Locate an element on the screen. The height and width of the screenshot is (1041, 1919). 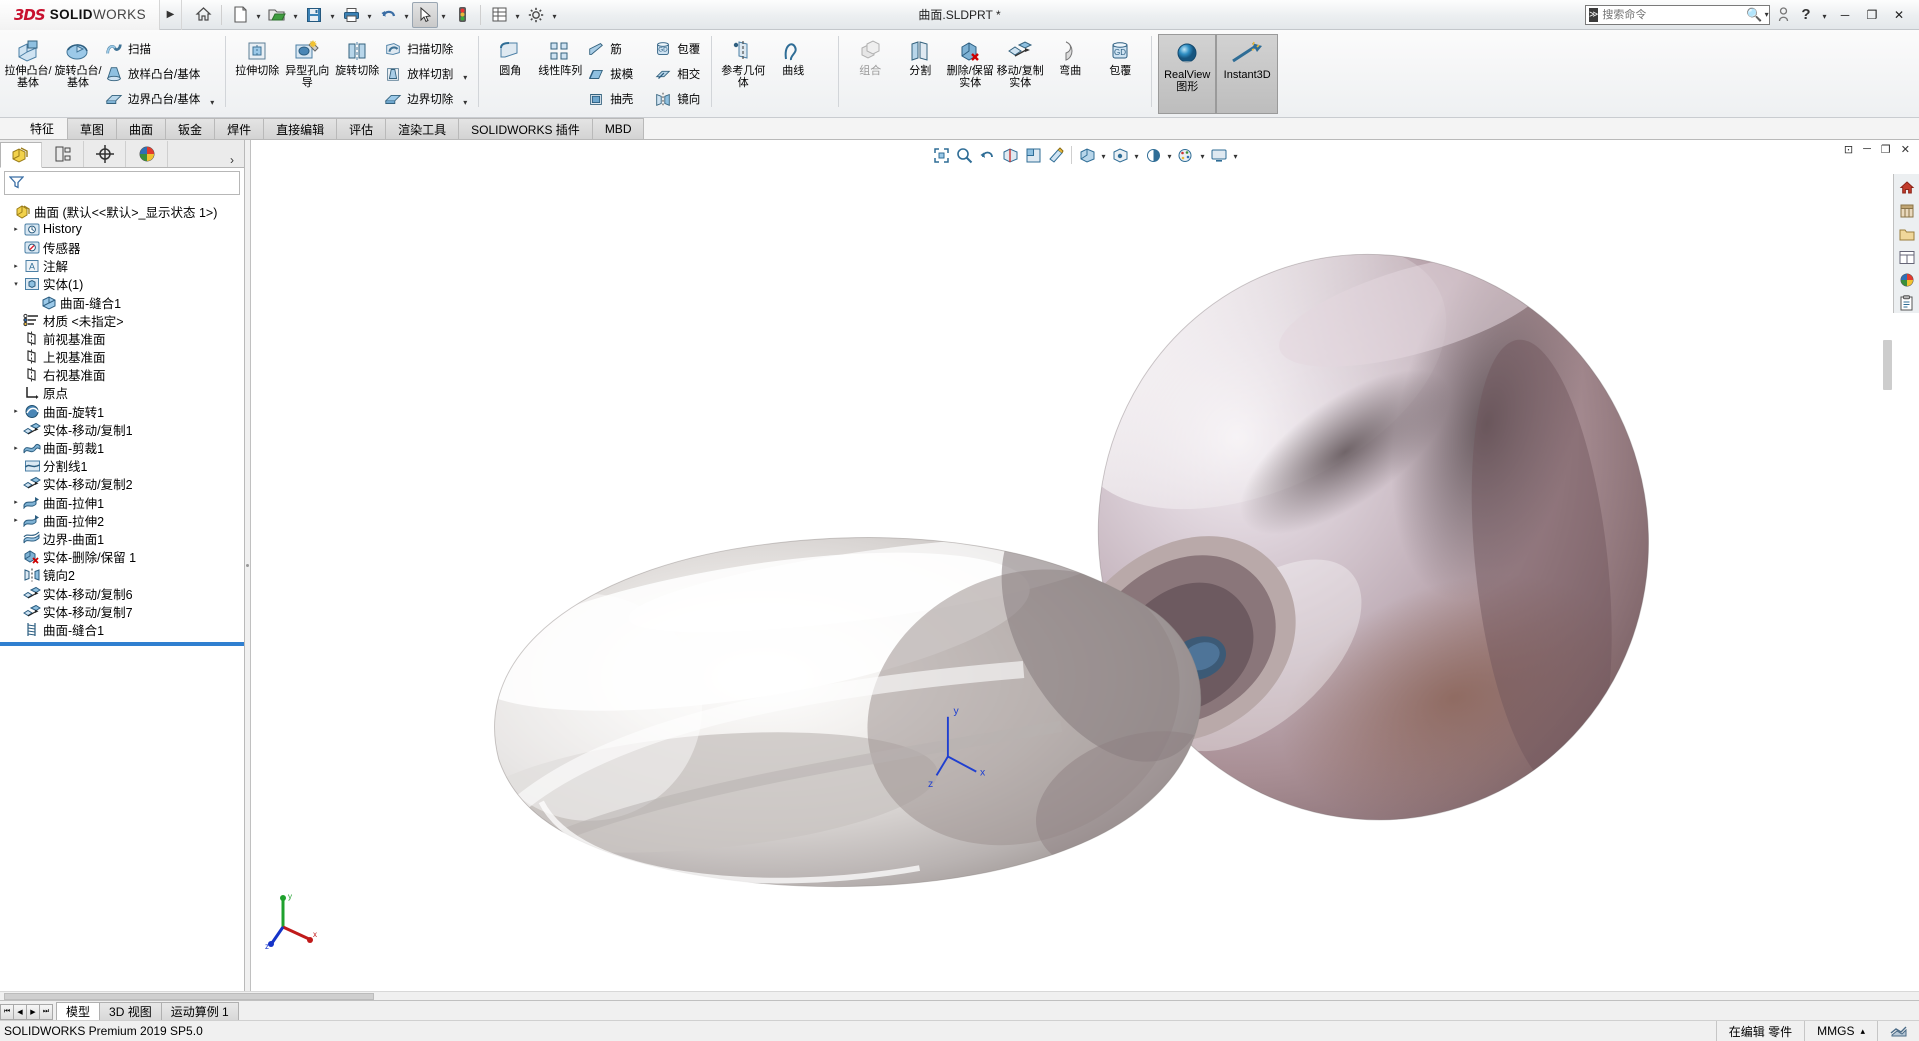
wrap2-button: GD 包覆 is located at coordinates (1120, 55).